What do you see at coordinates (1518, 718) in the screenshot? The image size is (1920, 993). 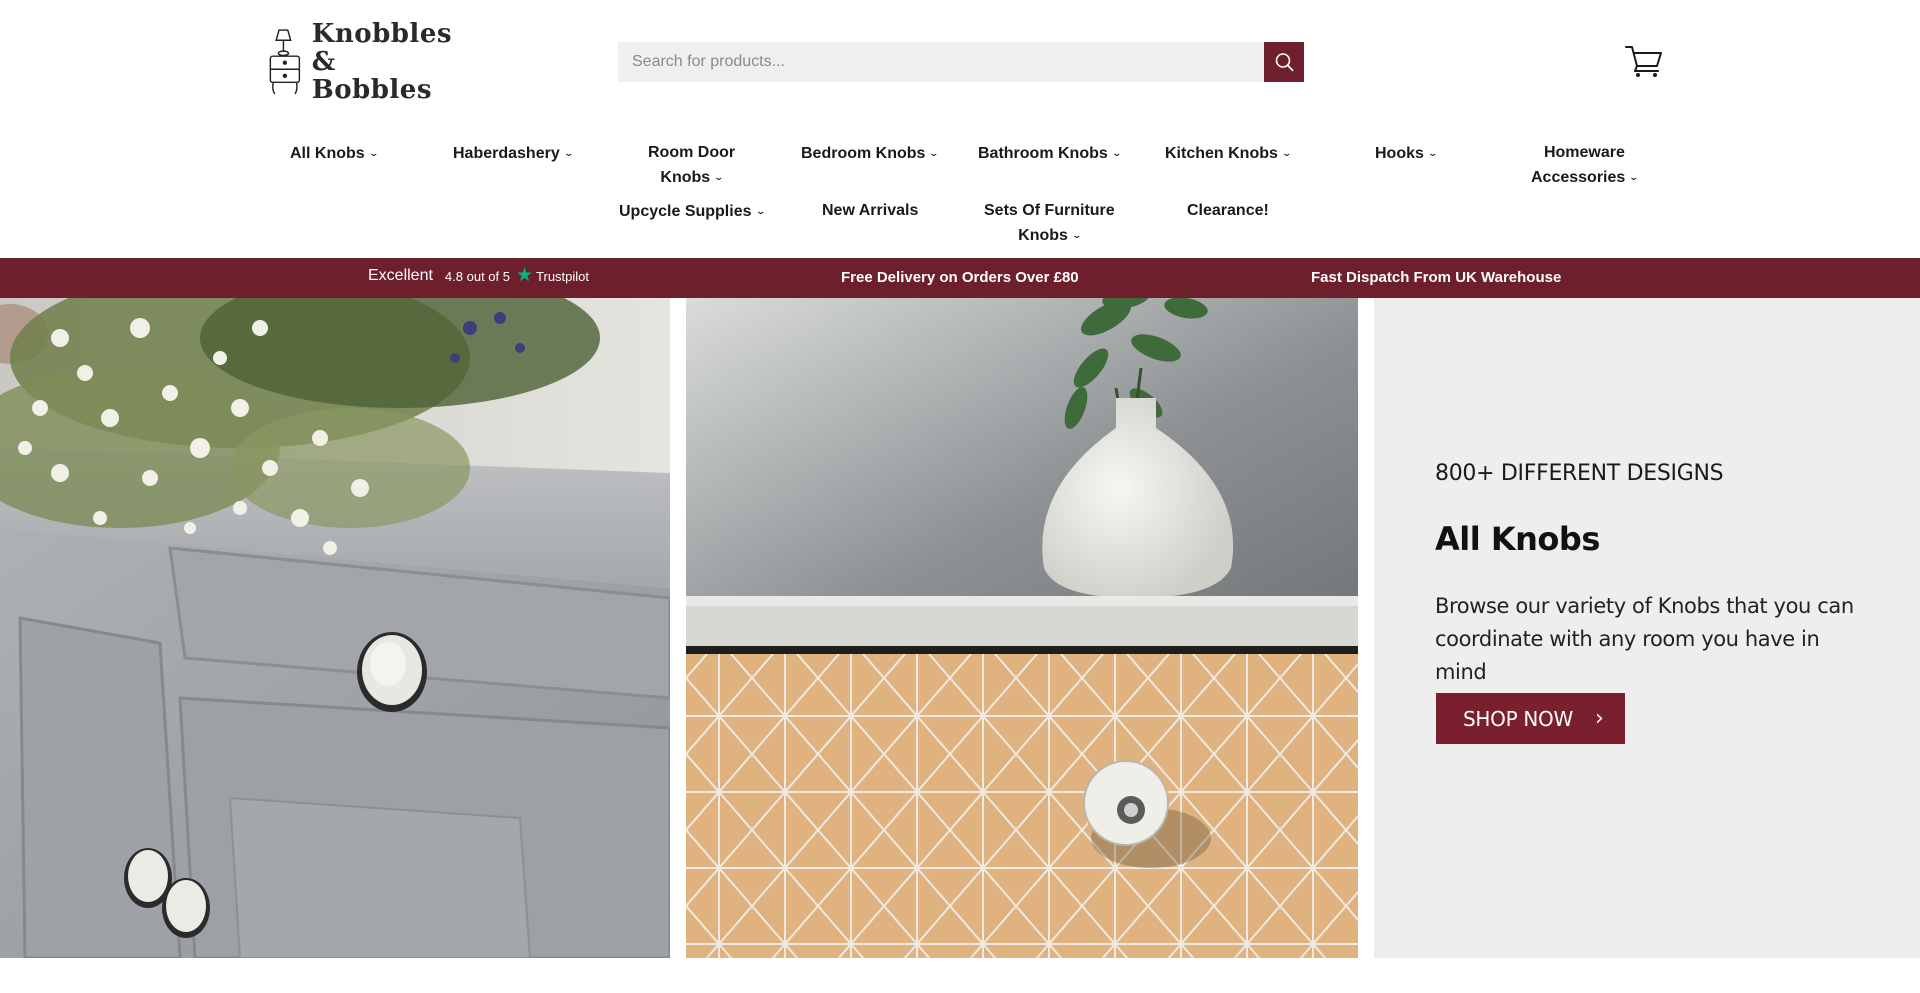 I see `shop-now-label: SHOP NOW` at bounding box center [1518, 718].